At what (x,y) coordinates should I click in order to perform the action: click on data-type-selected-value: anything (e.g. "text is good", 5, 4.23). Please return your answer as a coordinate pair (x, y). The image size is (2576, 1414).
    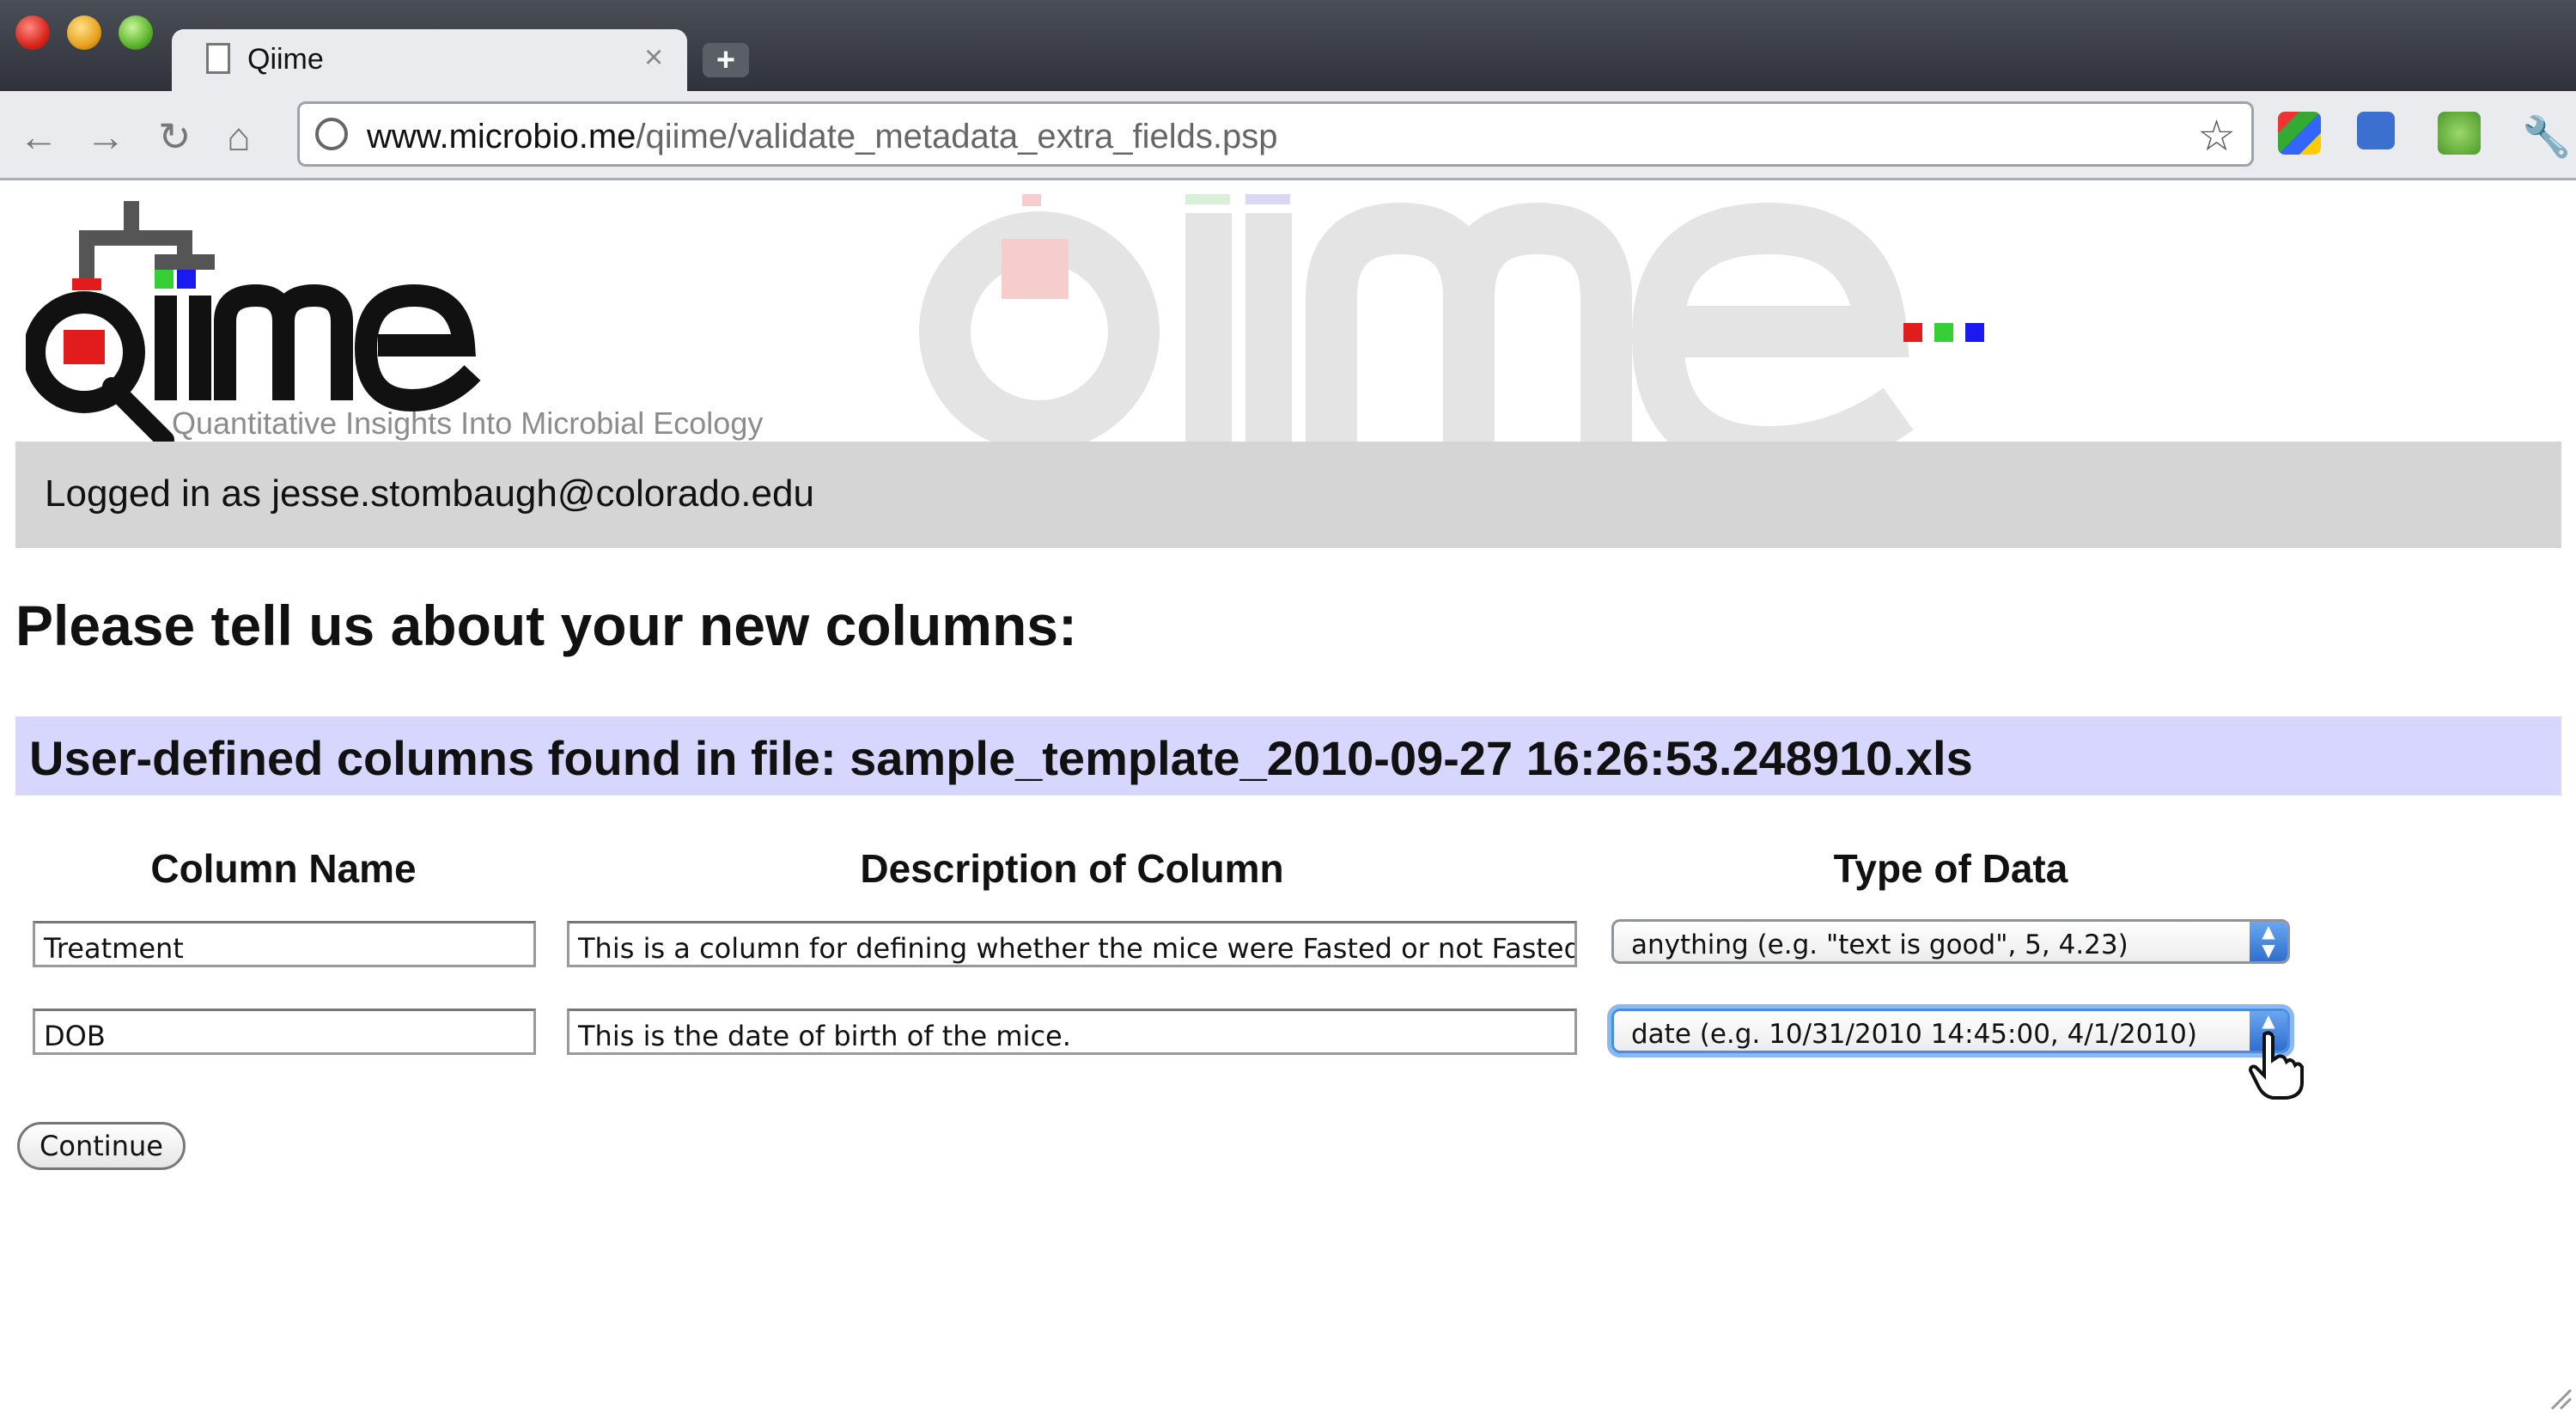
    Looking at the image, I should click on (1879, 944).